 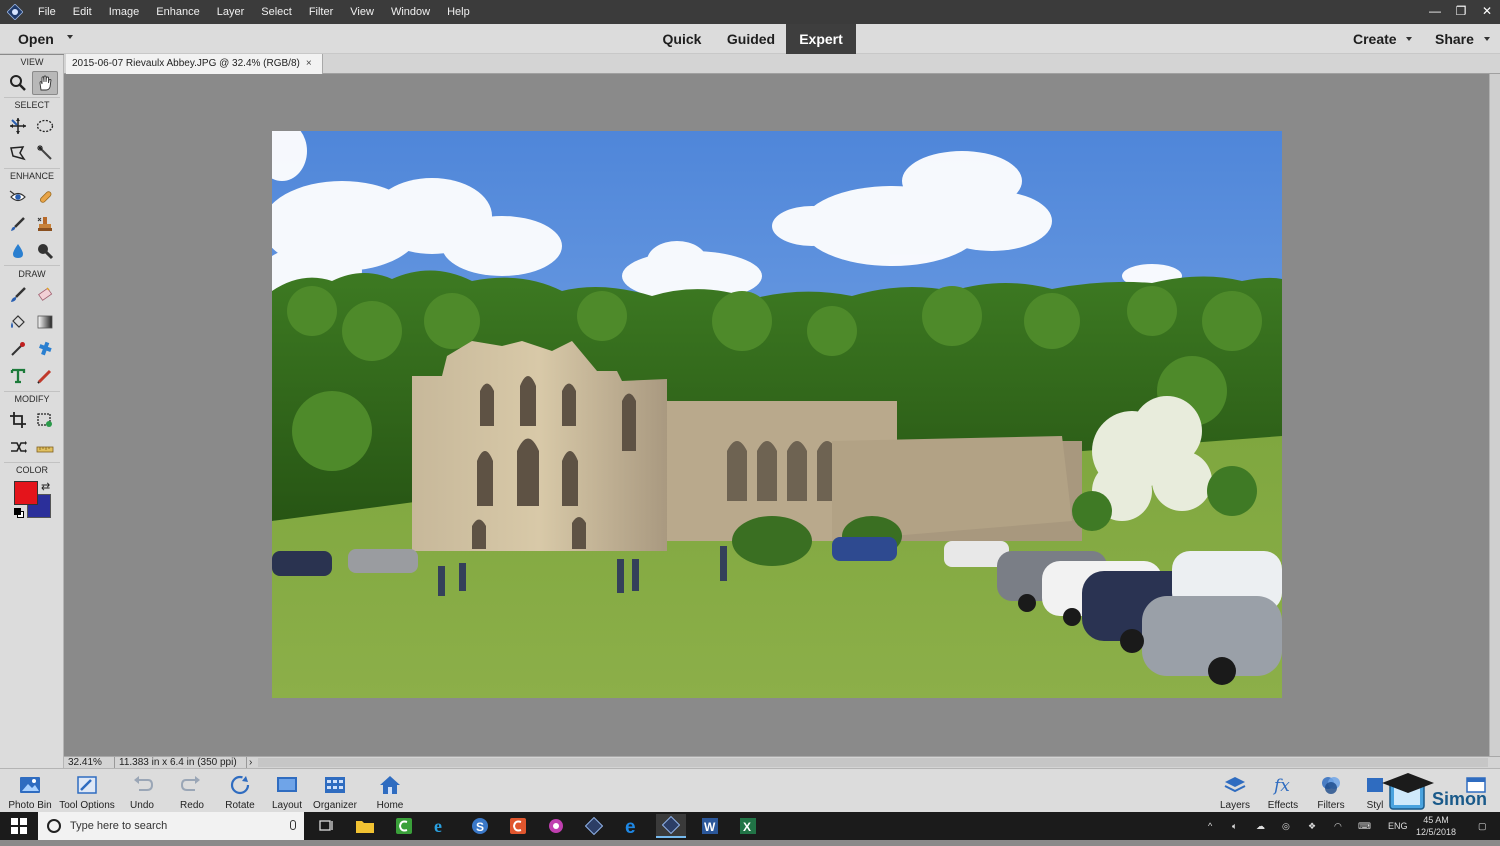 I want to click on keyboard-icon: ⌨, so click(x=1364, y=826).